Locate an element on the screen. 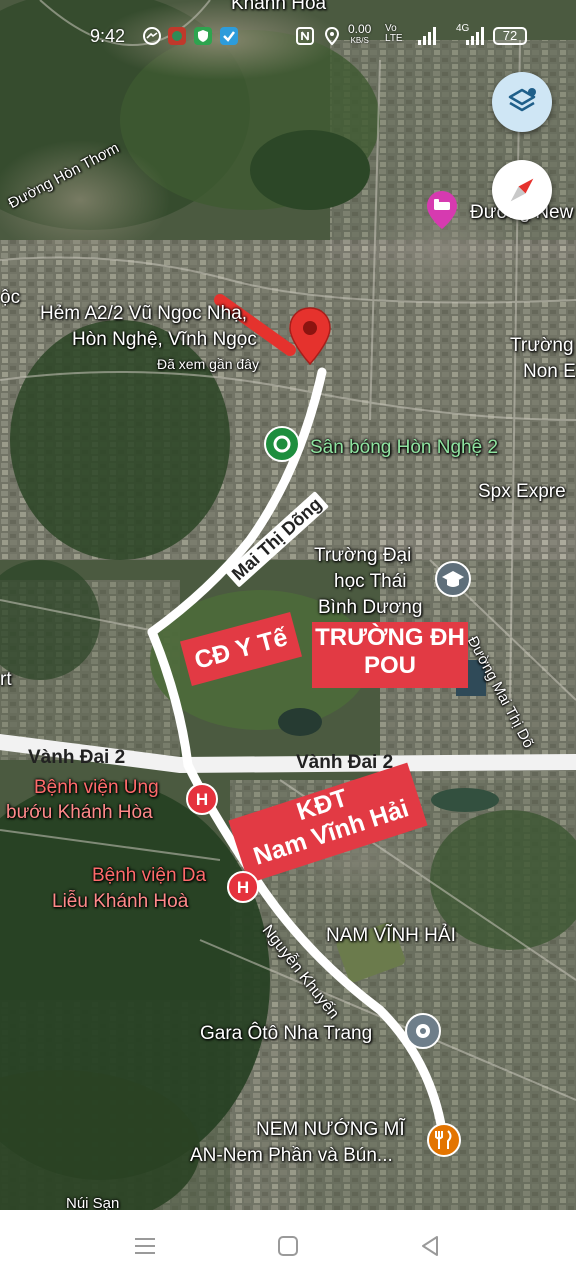 Image resolution: width=576 pixels, height=1280 pixels. red-location-pin-icon is located at coordinates (310, 336).